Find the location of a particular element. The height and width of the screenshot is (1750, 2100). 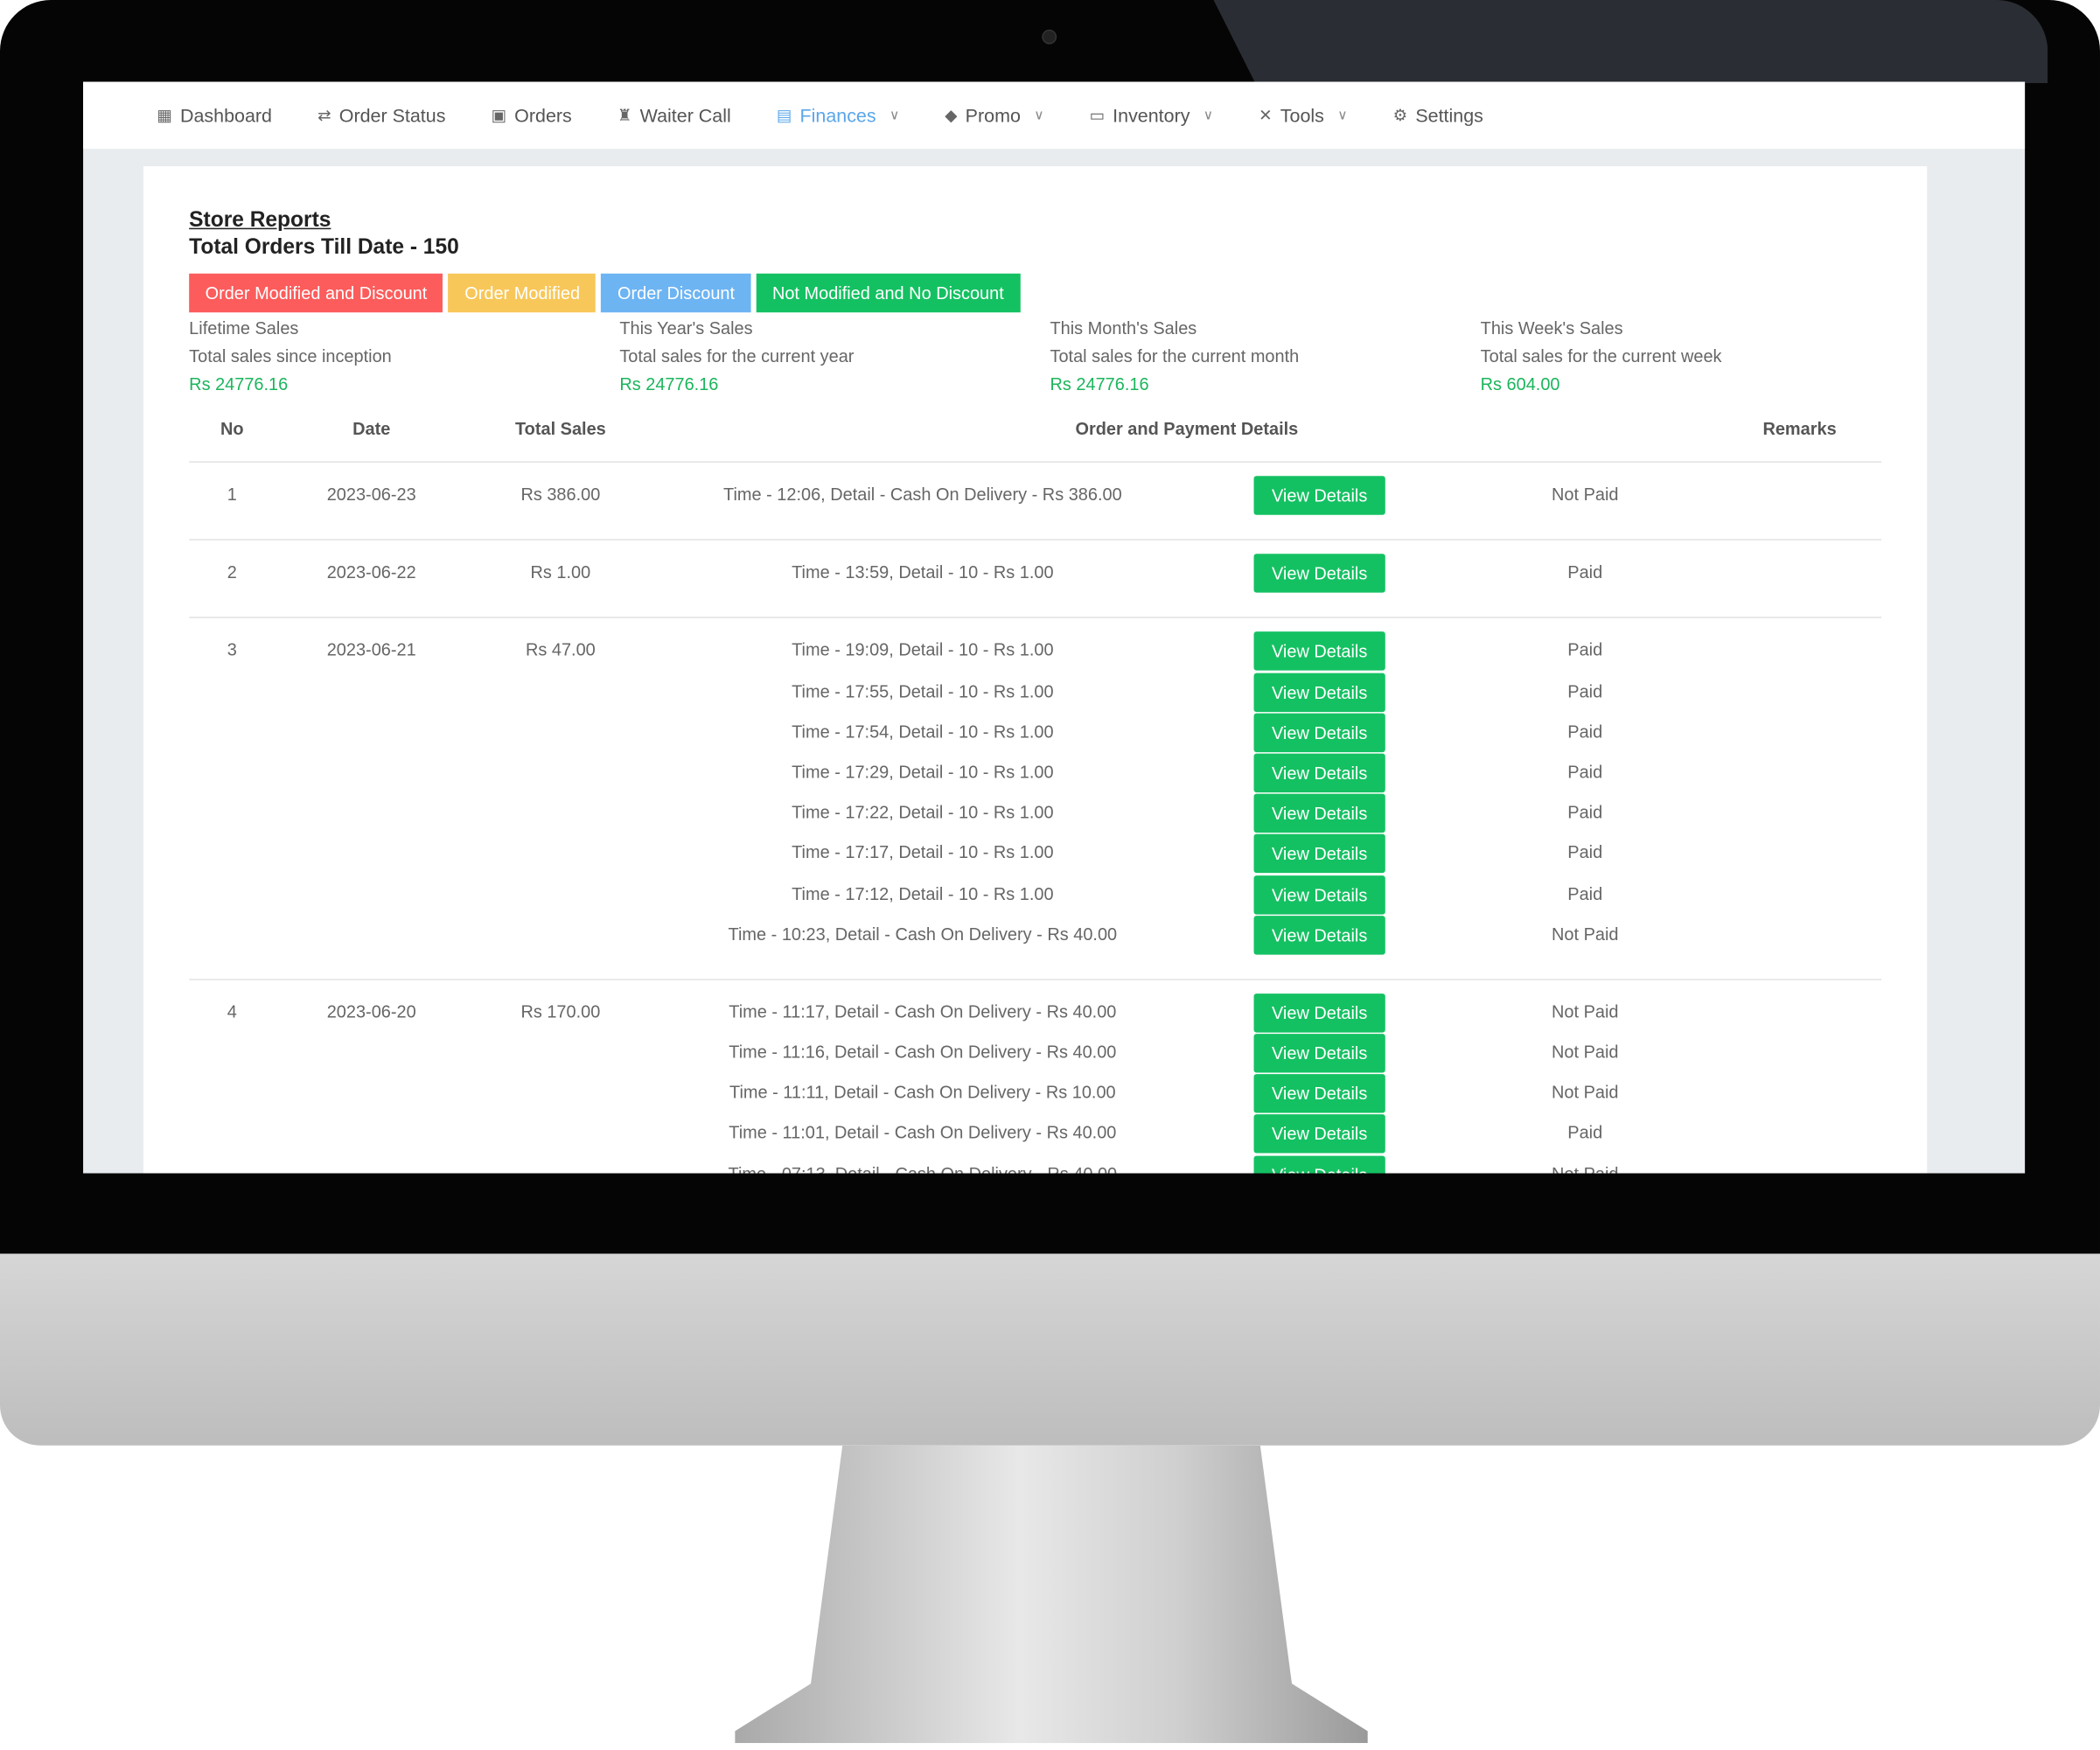

header-remarks: Remarks is located at coordinates (1799, 428).